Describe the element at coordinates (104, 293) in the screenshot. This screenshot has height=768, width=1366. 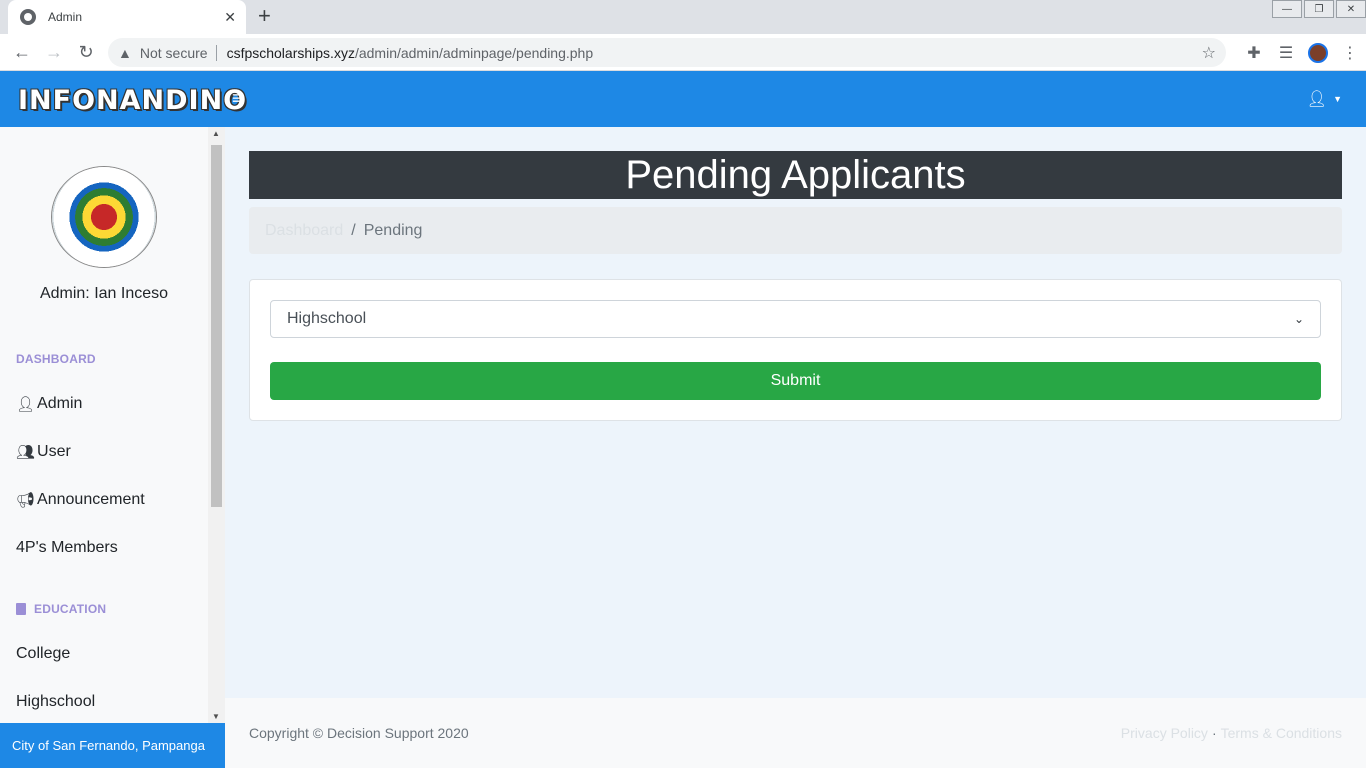
I see `admin-name: Admin: Ian Inceso` at that location.